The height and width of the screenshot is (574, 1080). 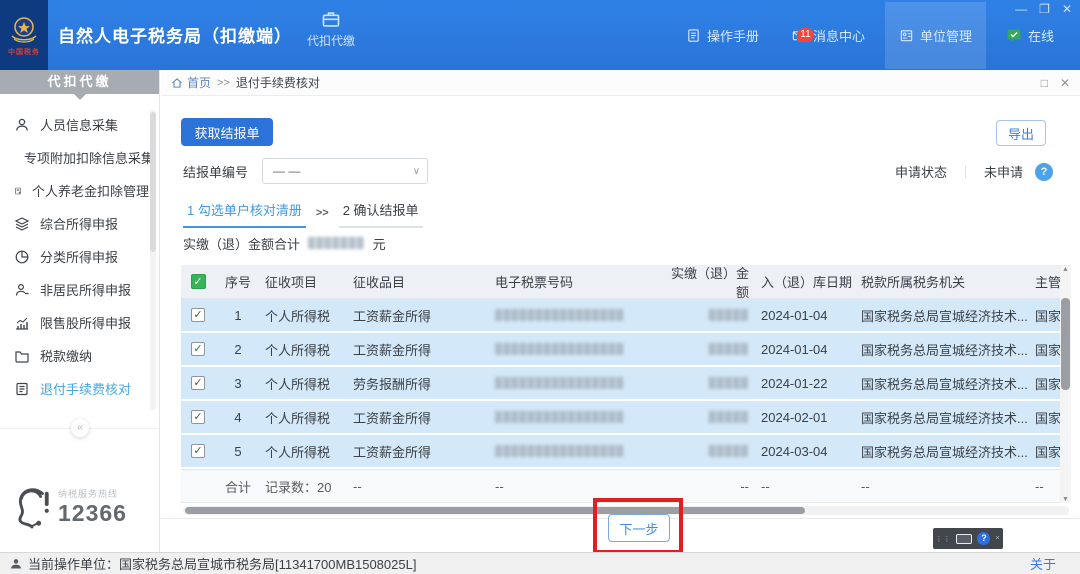 I want to click on sidebar-item-comprehensive-income: 综合所得申报, so click(x=74, y=223).